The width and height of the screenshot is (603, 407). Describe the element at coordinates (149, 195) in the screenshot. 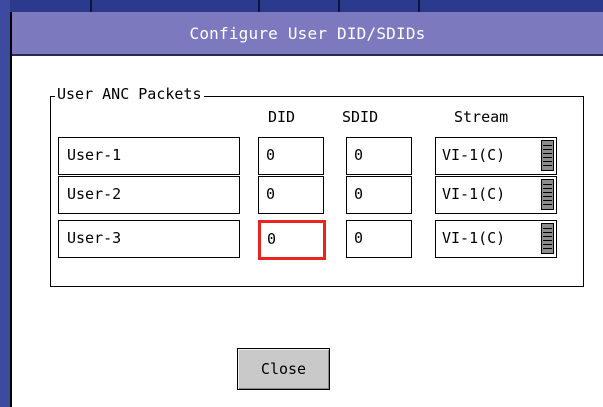

I see `user-2-name-field: User-2` at that location.